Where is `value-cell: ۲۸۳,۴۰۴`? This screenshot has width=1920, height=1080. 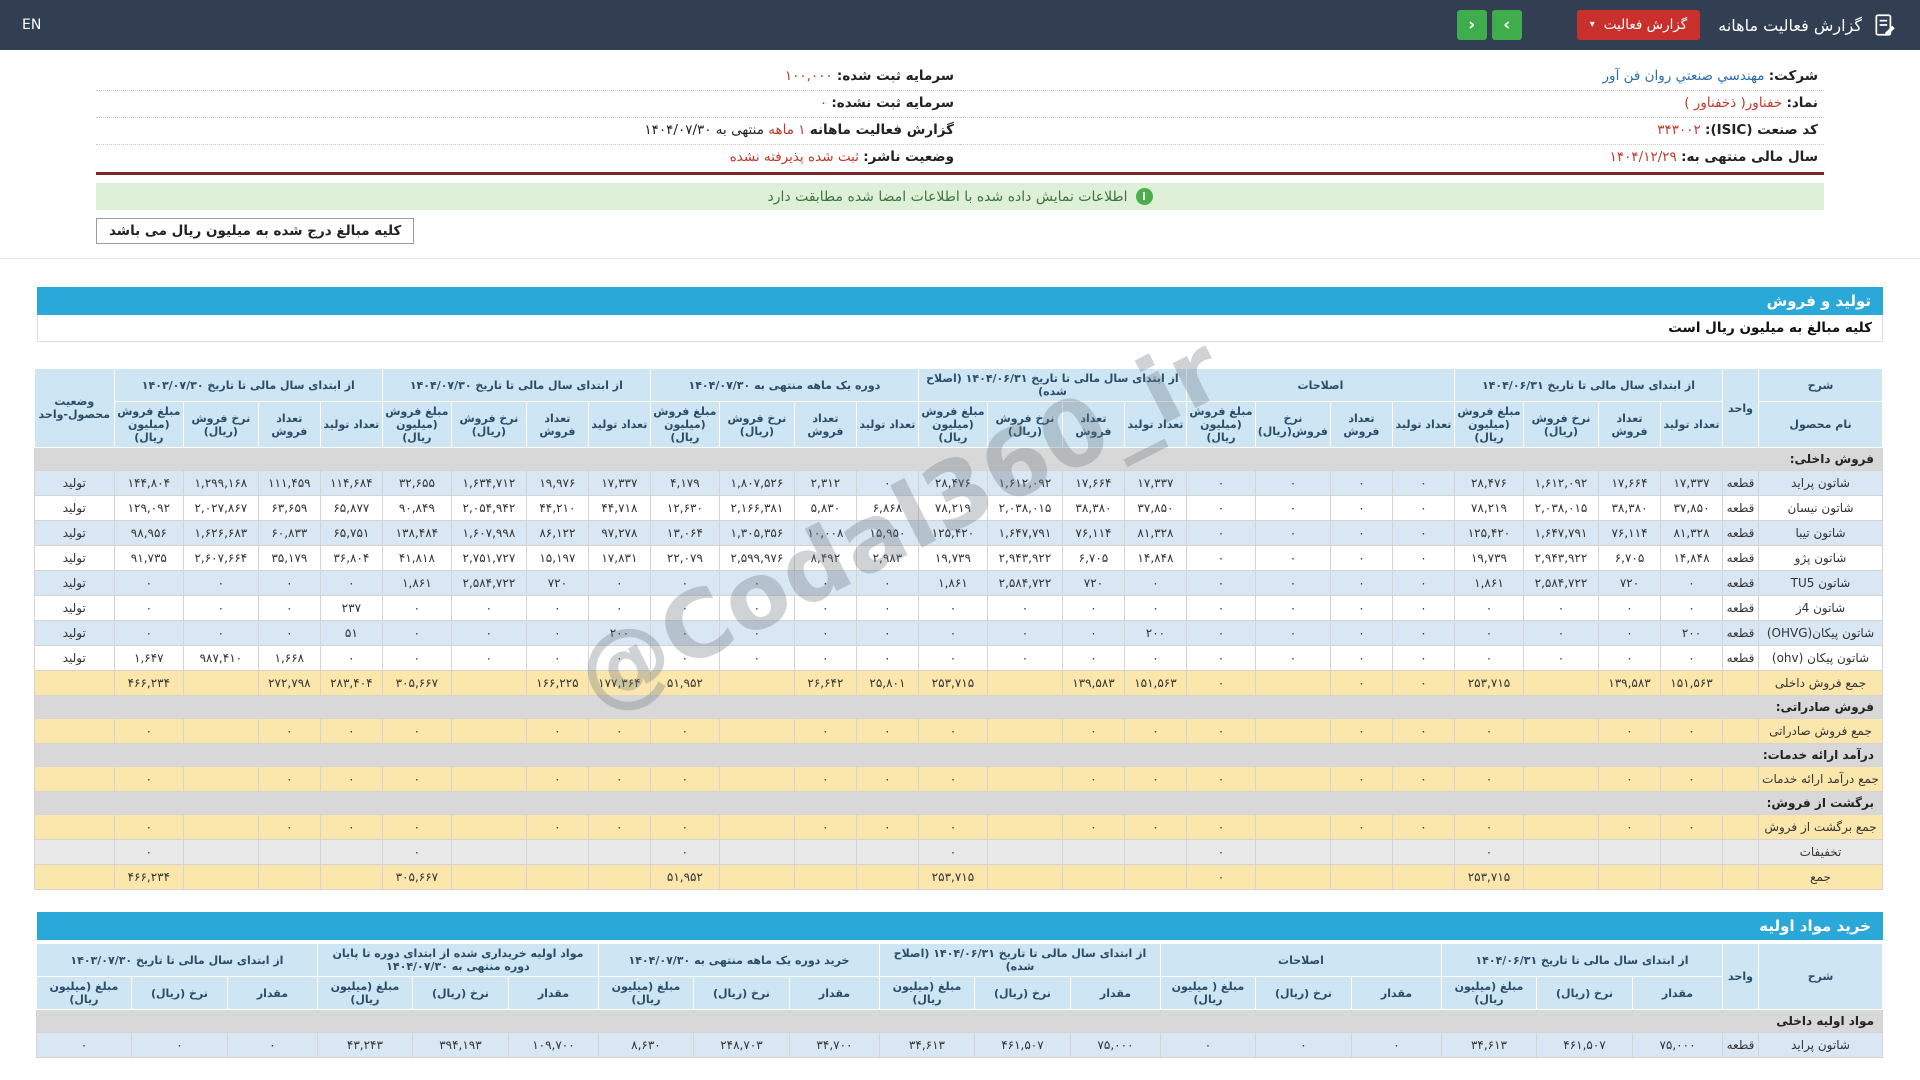 value-cell: ۲۸۳,۴۰۴ is located at coordinates (351, 683).